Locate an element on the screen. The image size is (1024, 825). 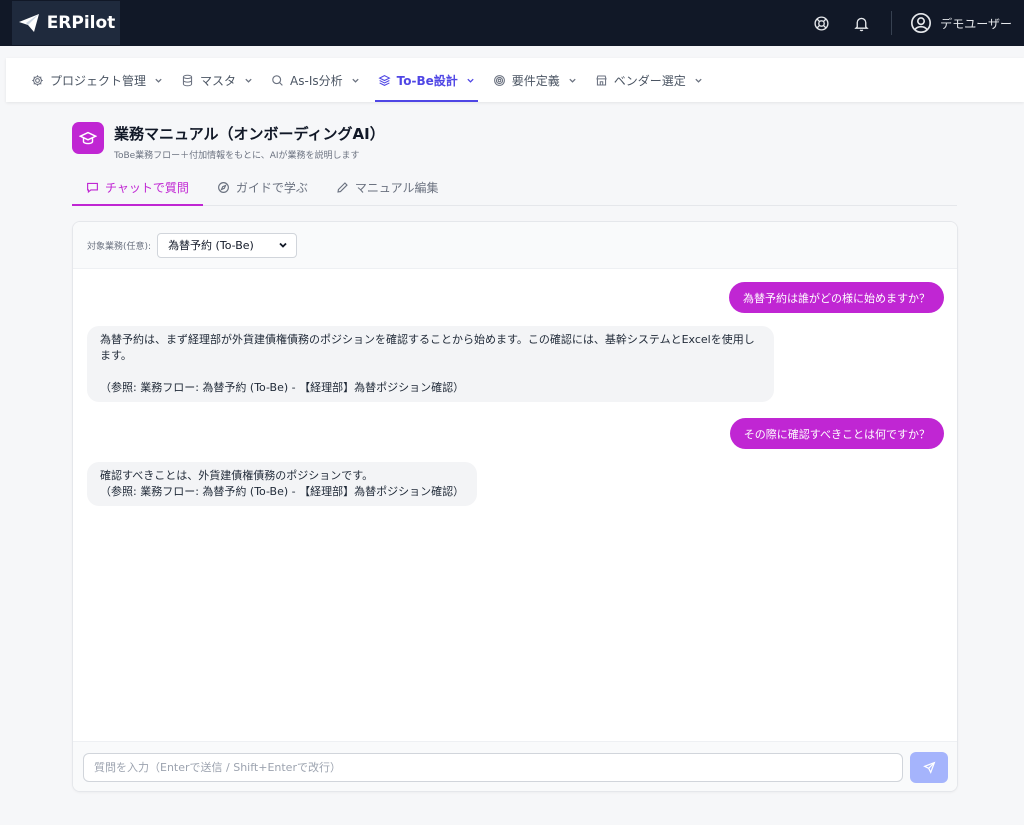
nav-item-tobe: To-Be設計 is located at coordinates (426, 80).